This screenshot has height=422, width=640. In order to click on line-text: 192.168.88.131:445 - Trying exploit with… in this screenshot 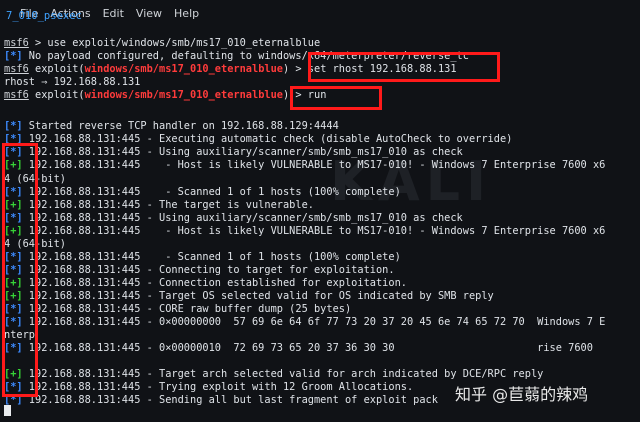, I will do `click(218, 387)`.